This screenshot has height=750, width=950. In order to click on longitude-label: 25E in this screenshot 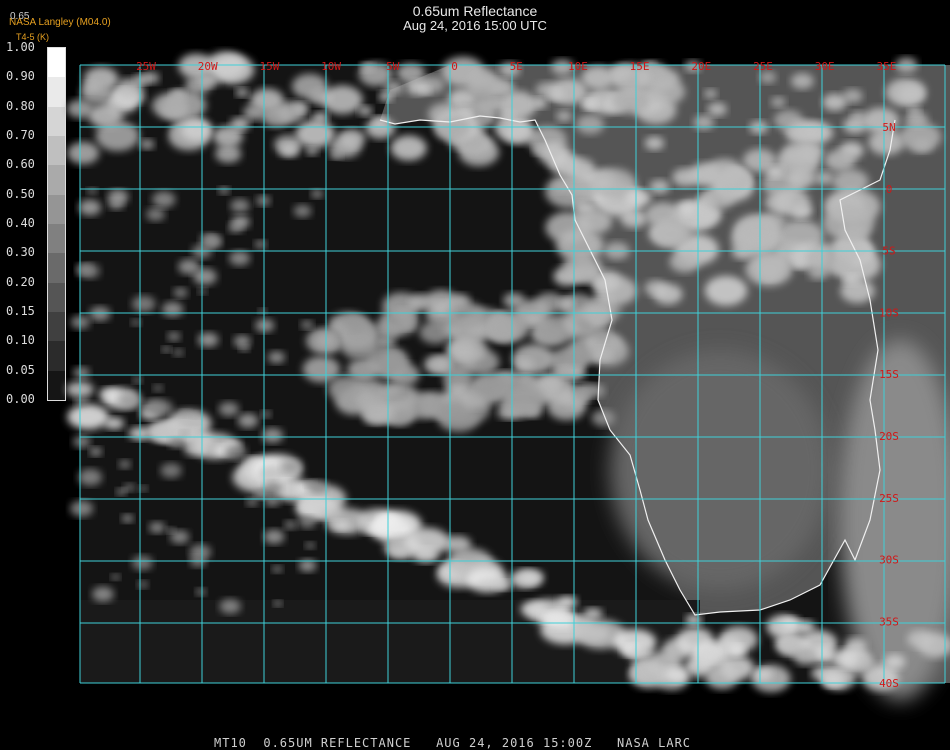, I will do `click(763, 66)`.